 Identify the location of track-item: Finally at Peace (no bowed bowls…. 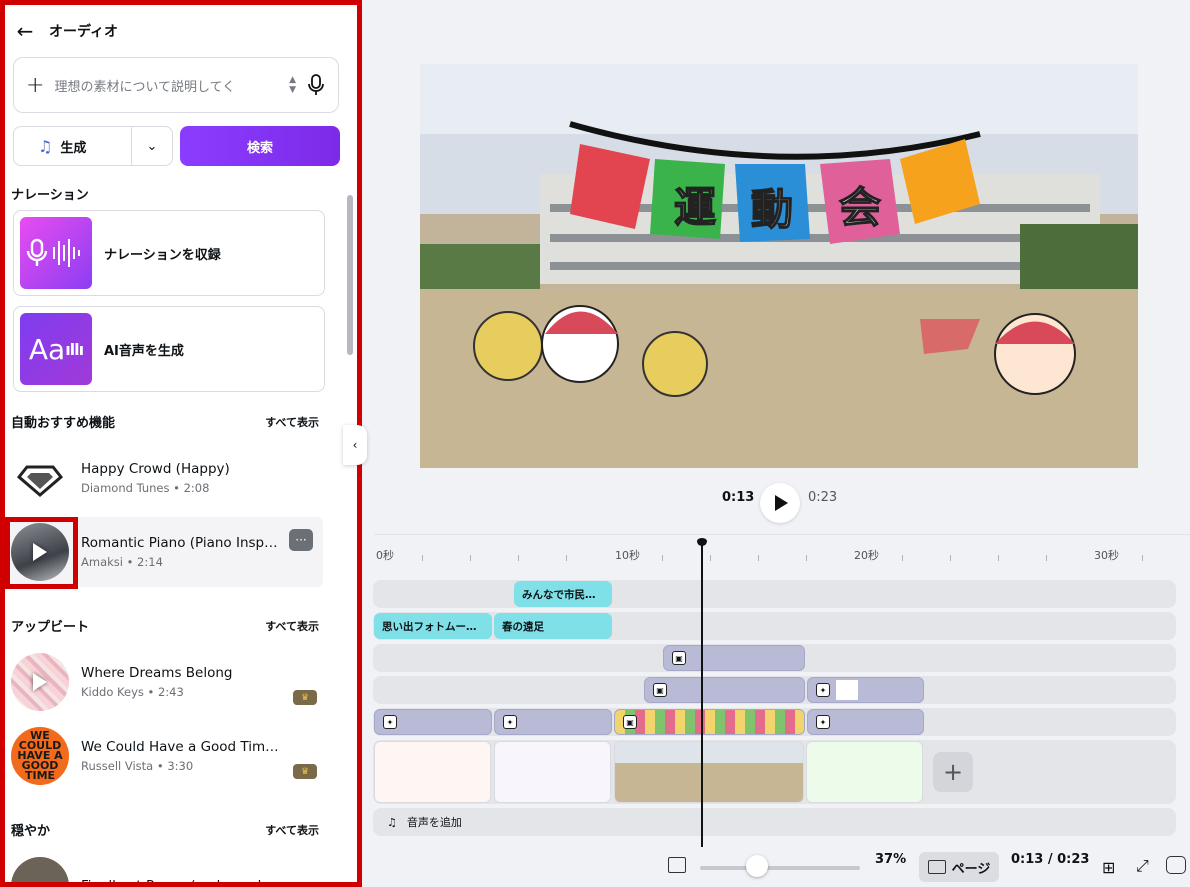
(167, 866).